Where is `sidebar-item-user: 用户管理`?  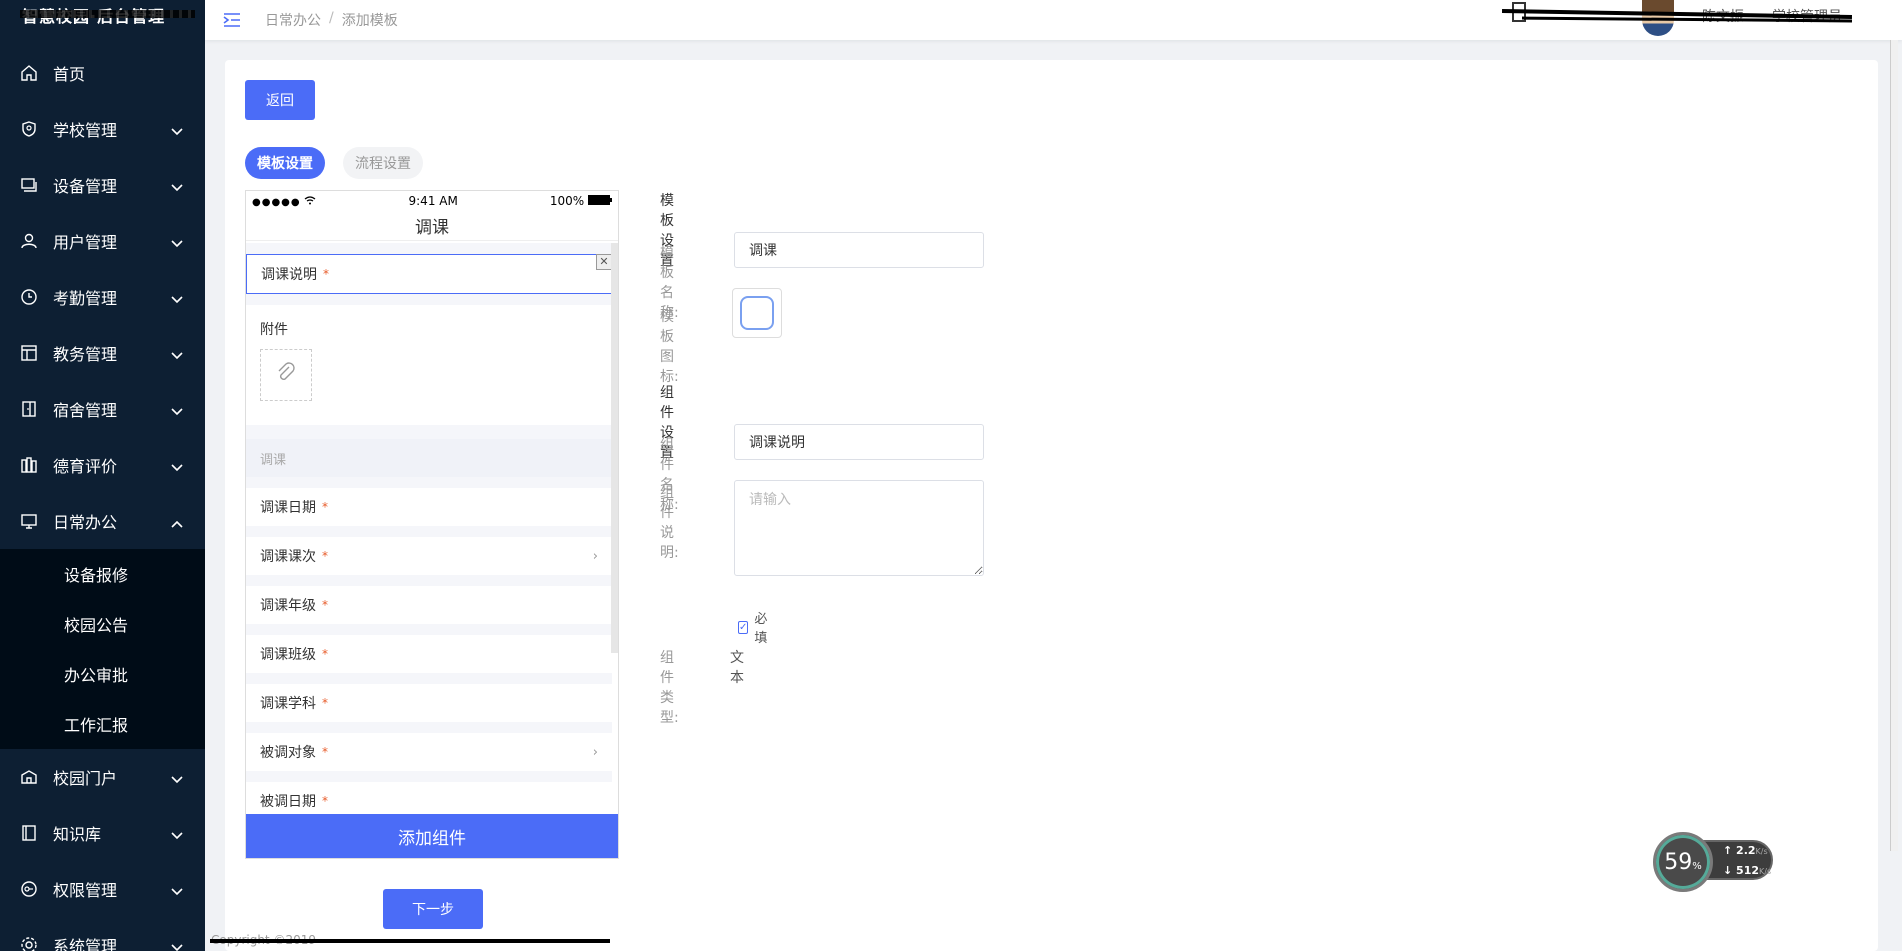 sidebar-item-user: 用户管理 is located at coordinates (102, 241).